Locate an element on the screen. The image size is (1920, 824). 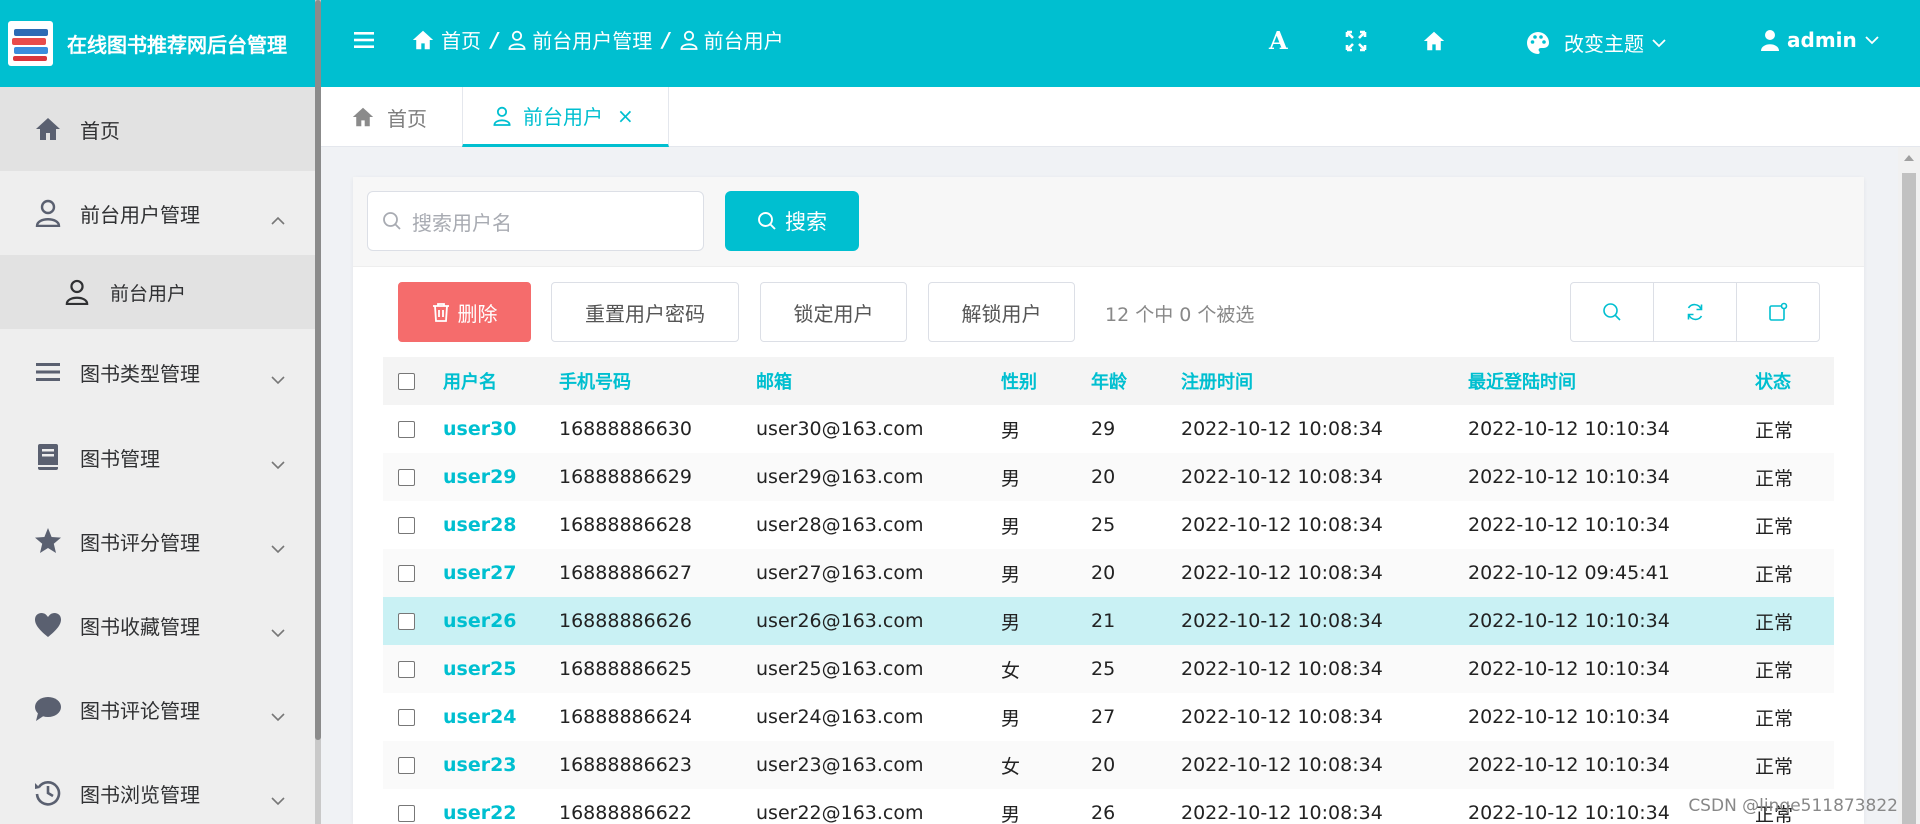
breadcrumb-home: 首页 is located at coordinates (446, 39).